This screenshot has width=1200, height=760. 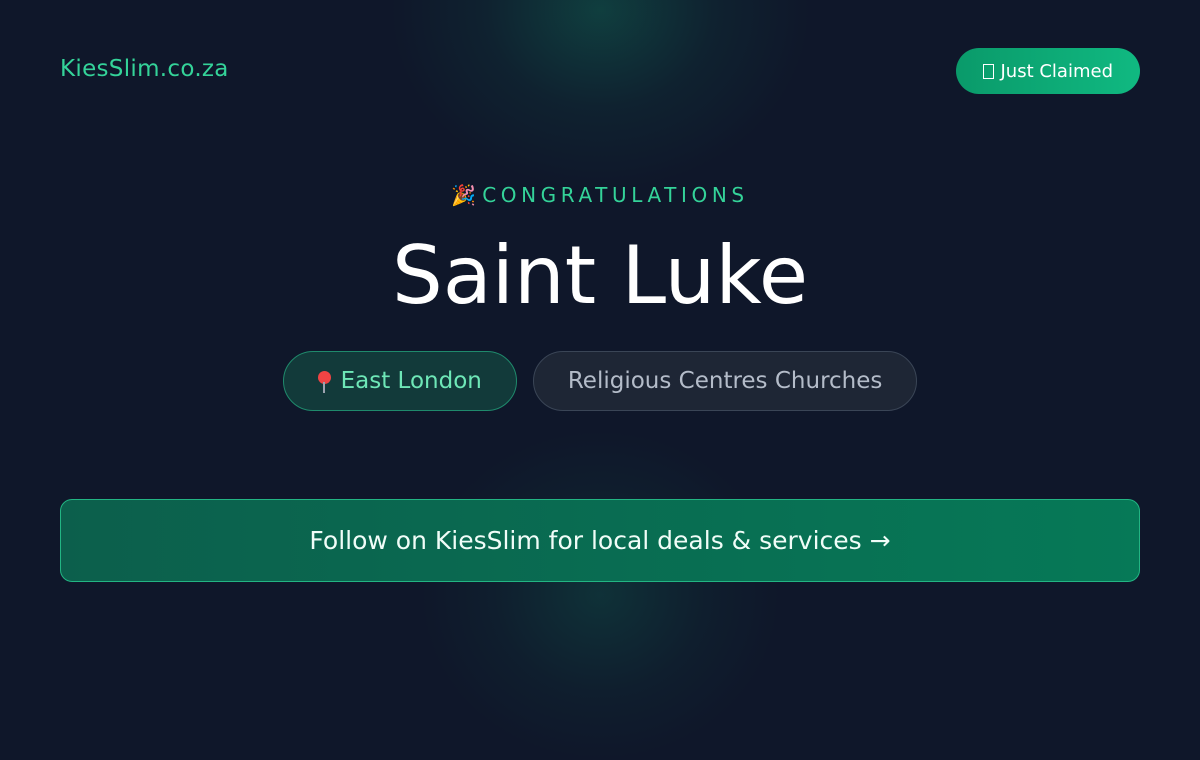 What do you see at coordinates (411, 381) in the screenshot?
I see `location-label: East London` at bounding box center [411, 381].